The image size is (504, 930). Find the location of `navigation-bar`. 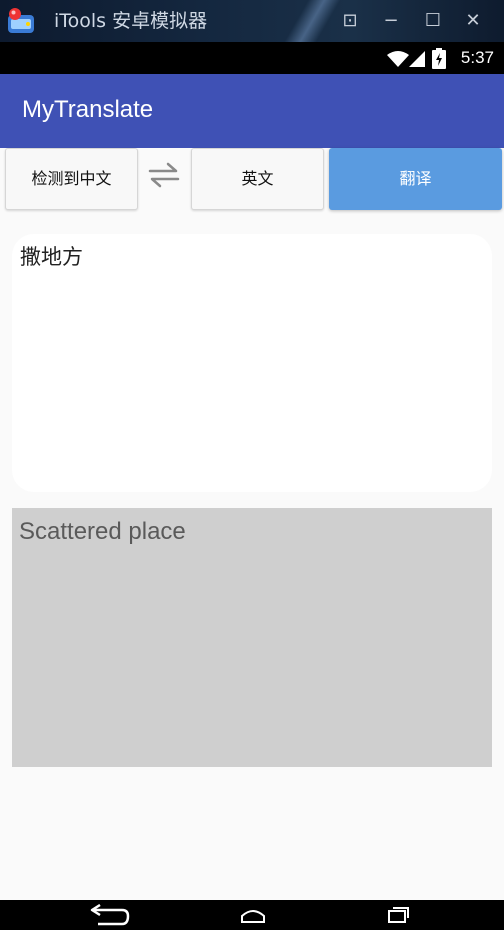

navigation-bar is located at coordinates (252, 915).